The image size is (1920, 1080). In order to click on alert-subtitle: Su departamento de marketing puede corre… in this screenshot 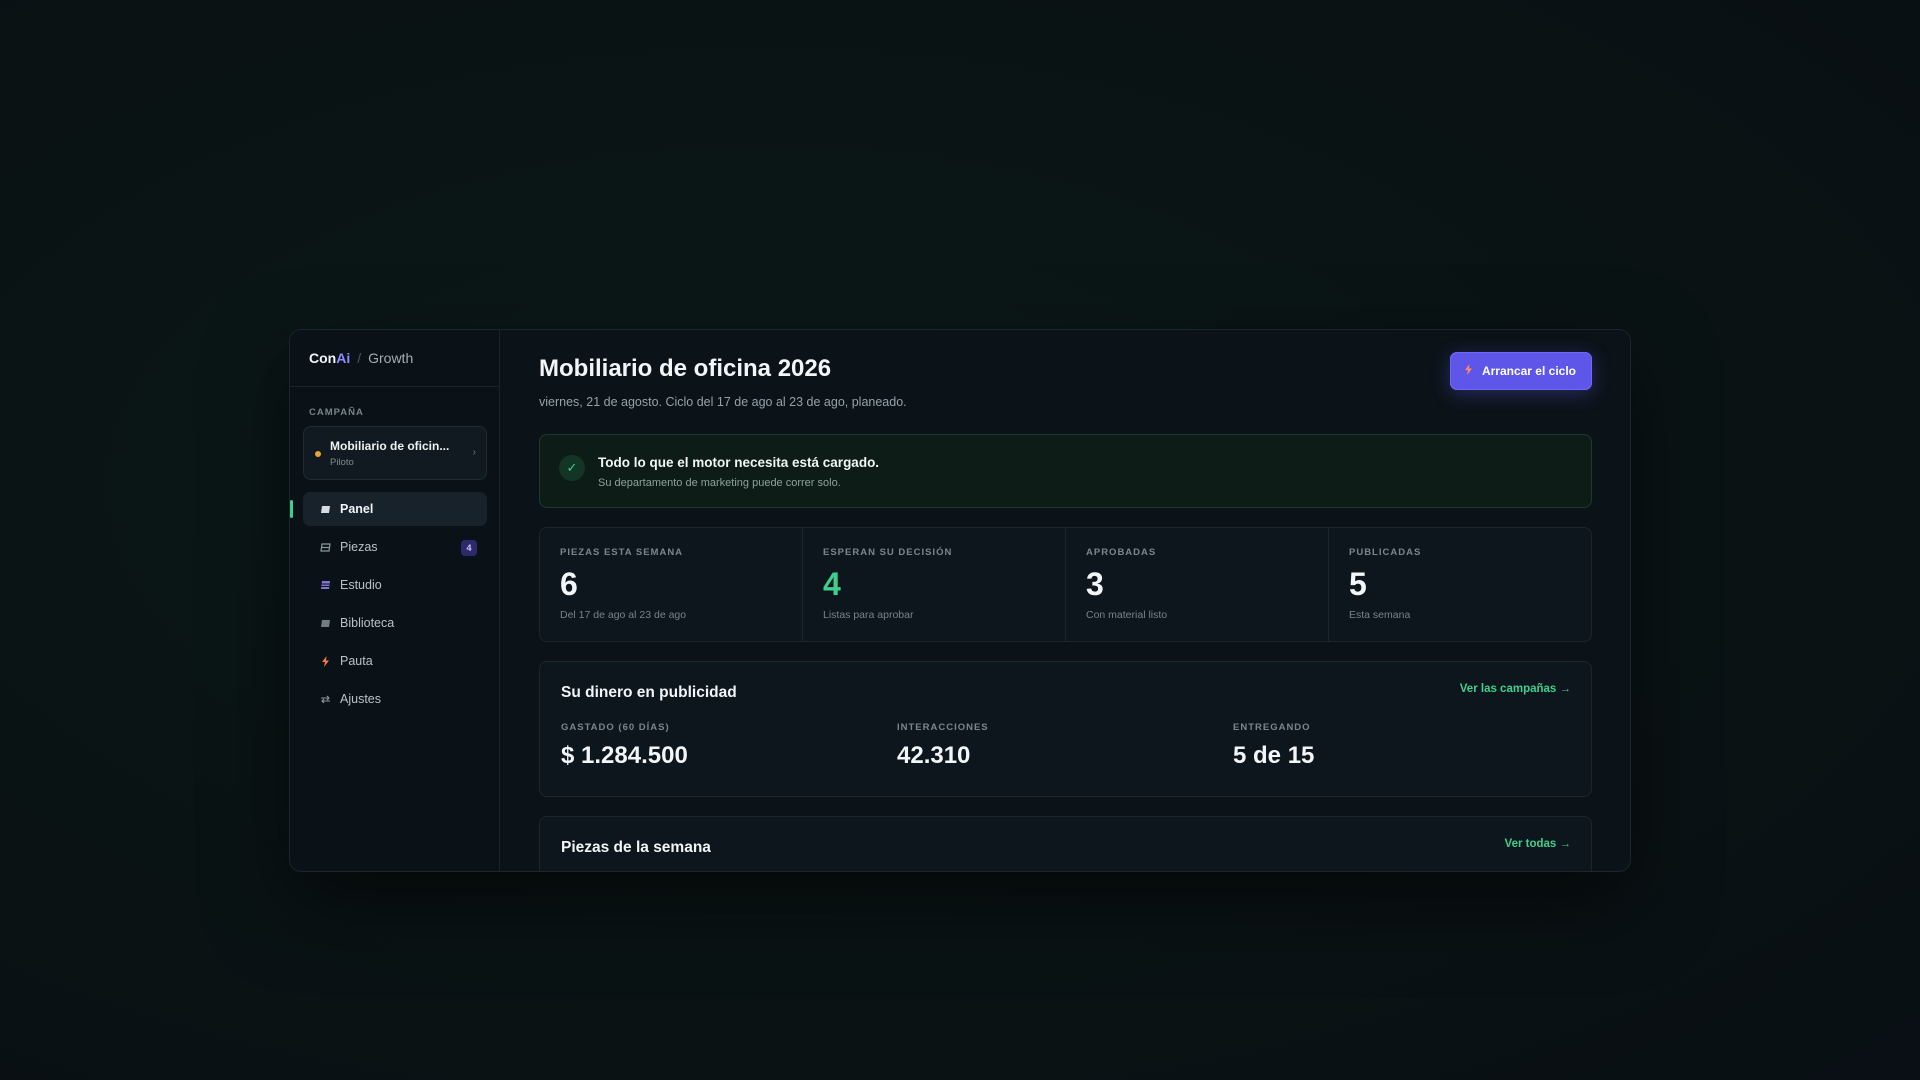, I will do `click(719, 483)`.